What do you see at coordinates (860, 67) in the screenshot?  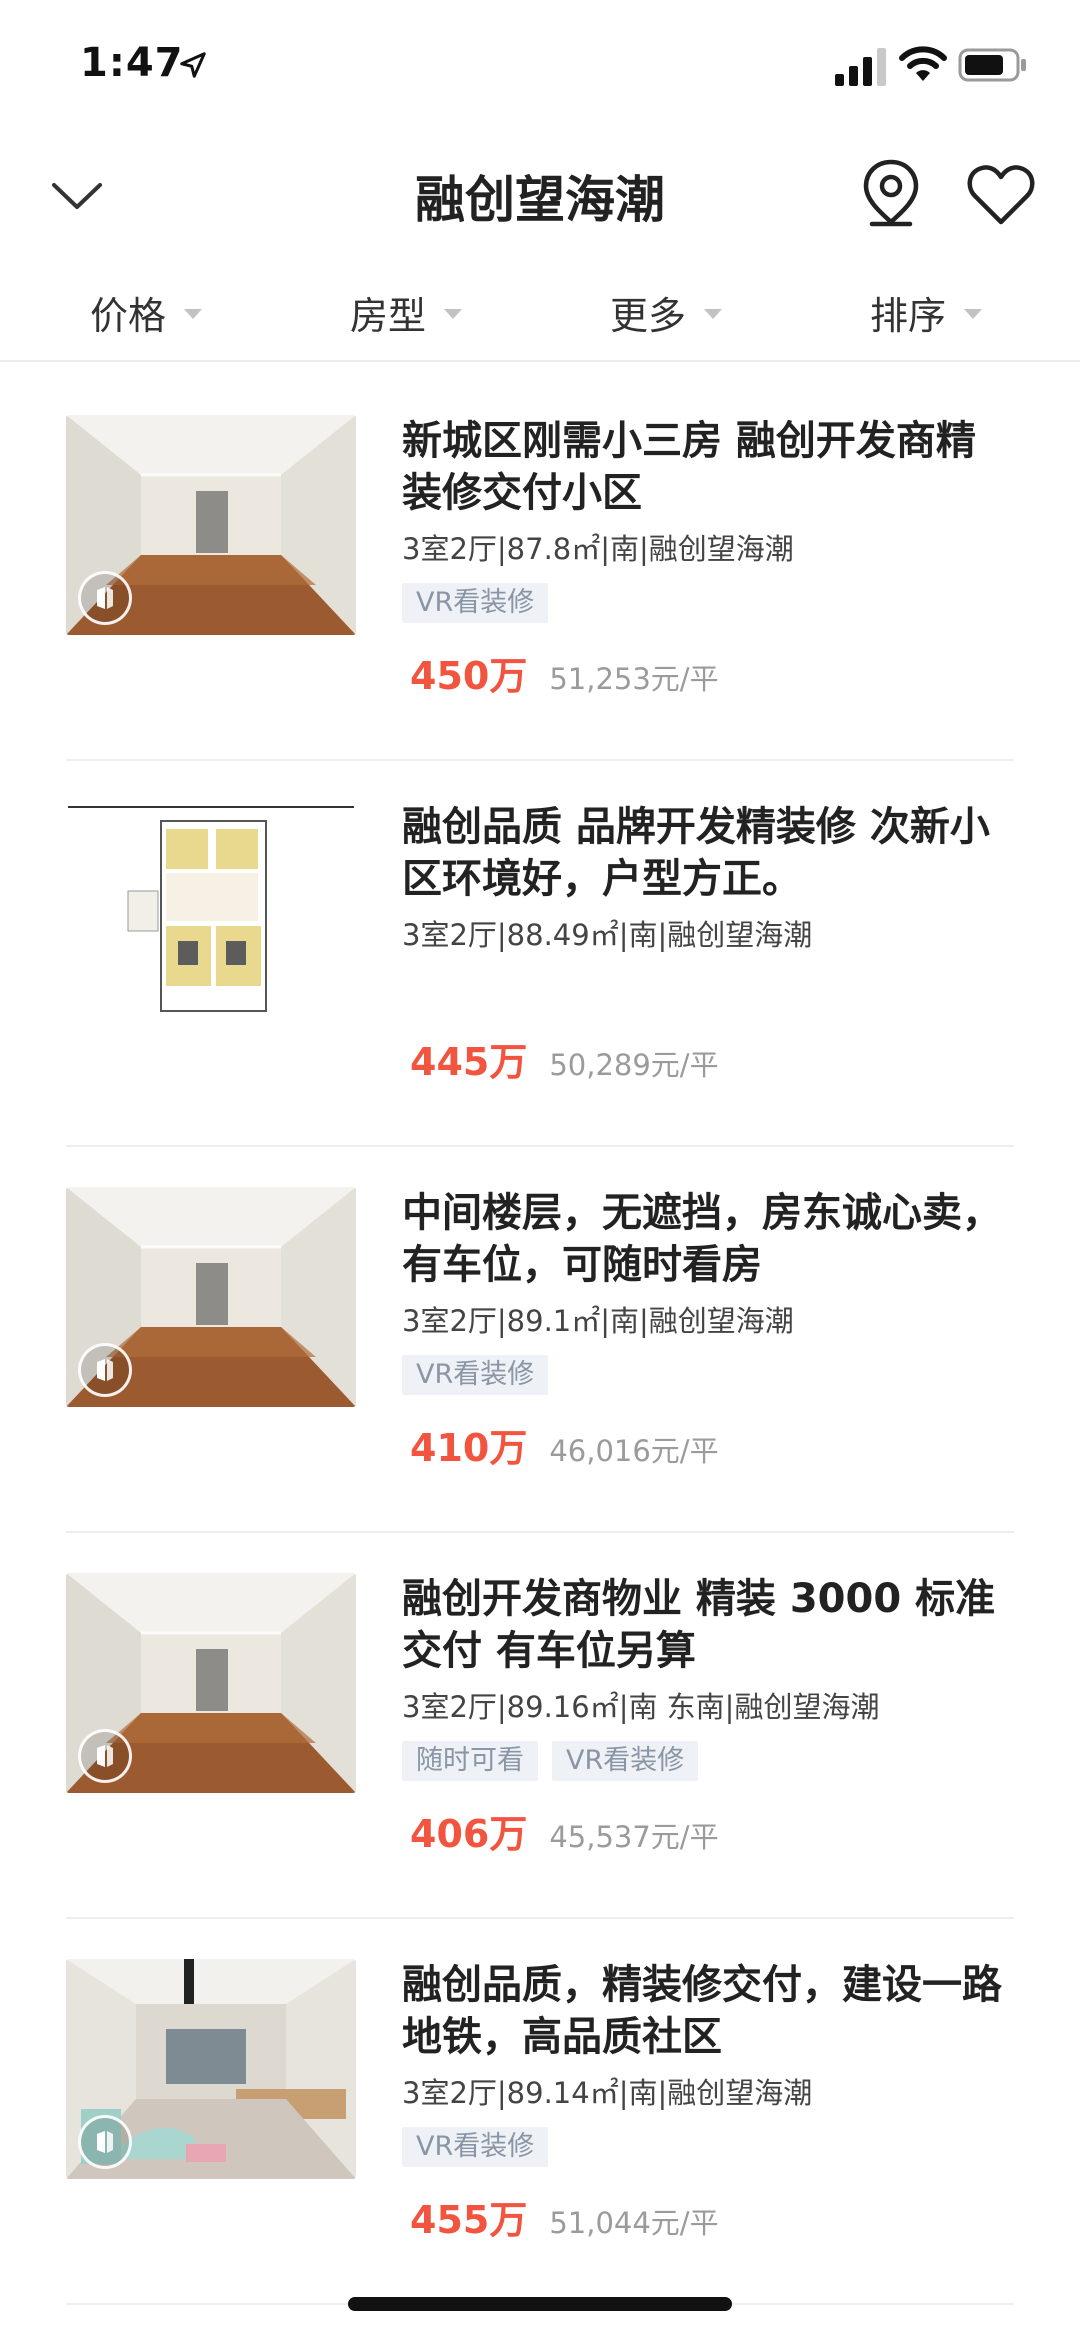 I see `cellular-signal-icon` at bounding box center [860, 67].